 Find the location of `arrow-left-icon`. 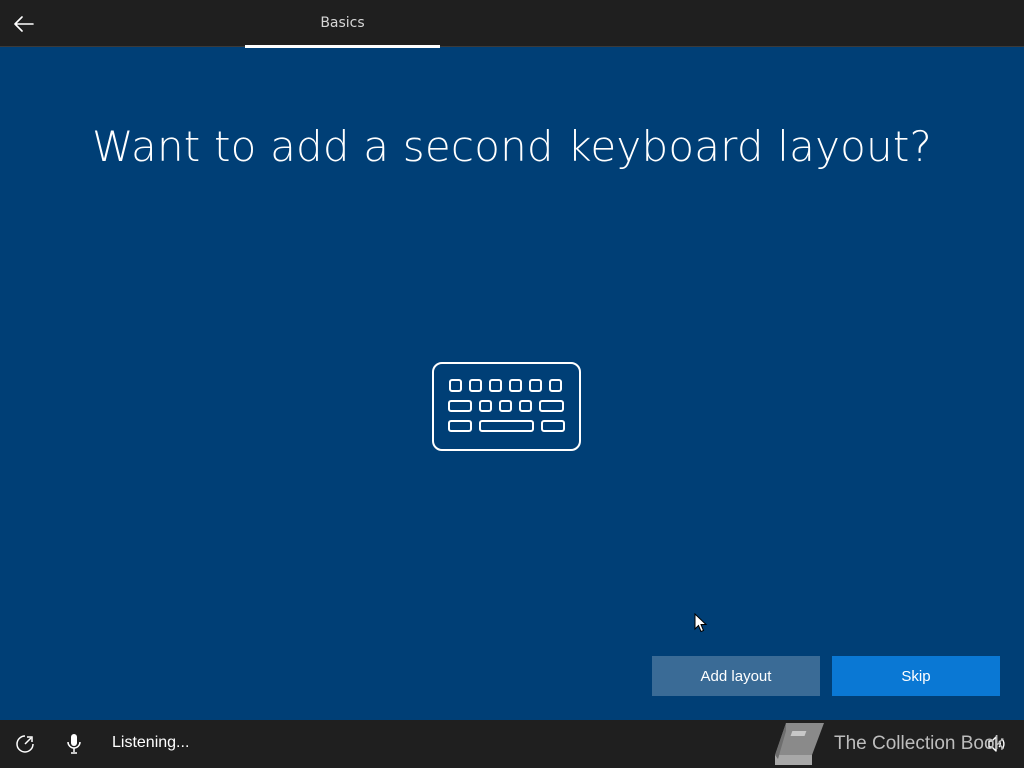

arrow-left-icon is located at coordinates (24, 24).